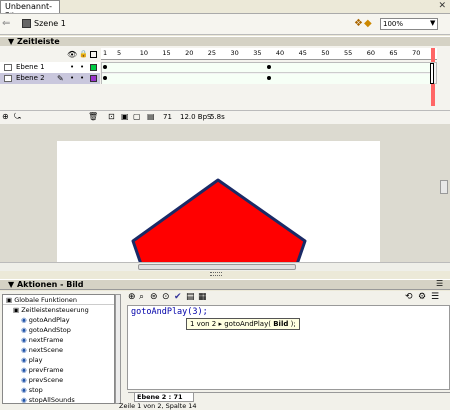 The height and width of the screenshot is (410, 450). I want to click on script-toolbar: ⊕ ⌕ ⊜ ⊙ ✔ ▤ ▦ ⟲ ⚙ ☰, so click(287, 298).